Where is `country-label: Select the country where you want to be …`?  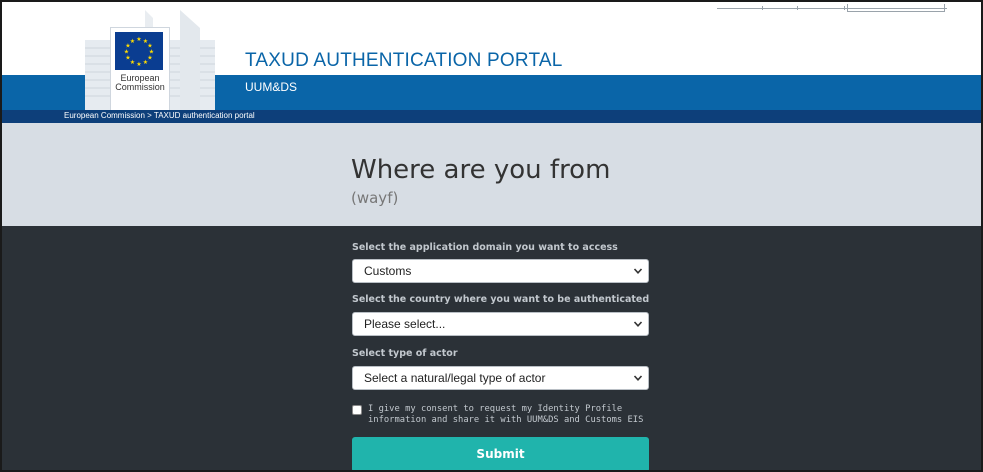 country-label: Select the country where you want to be … is located at coordinates (501, 299).